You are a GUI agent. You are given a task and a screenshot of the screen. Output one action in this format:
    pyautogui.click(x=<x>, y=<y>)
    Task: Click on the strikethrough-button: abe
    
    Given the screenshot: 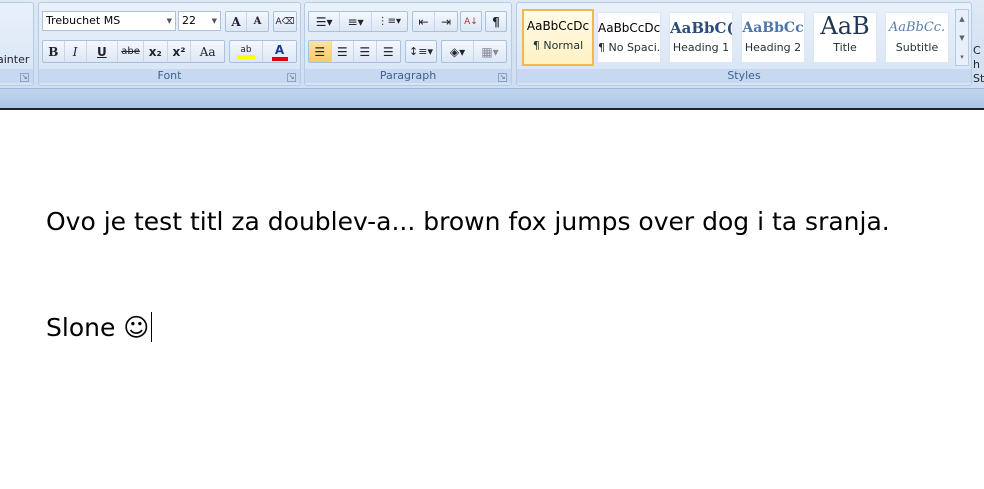 What is the action you would take?
    pyautogui.click(x=131, y=51)
    